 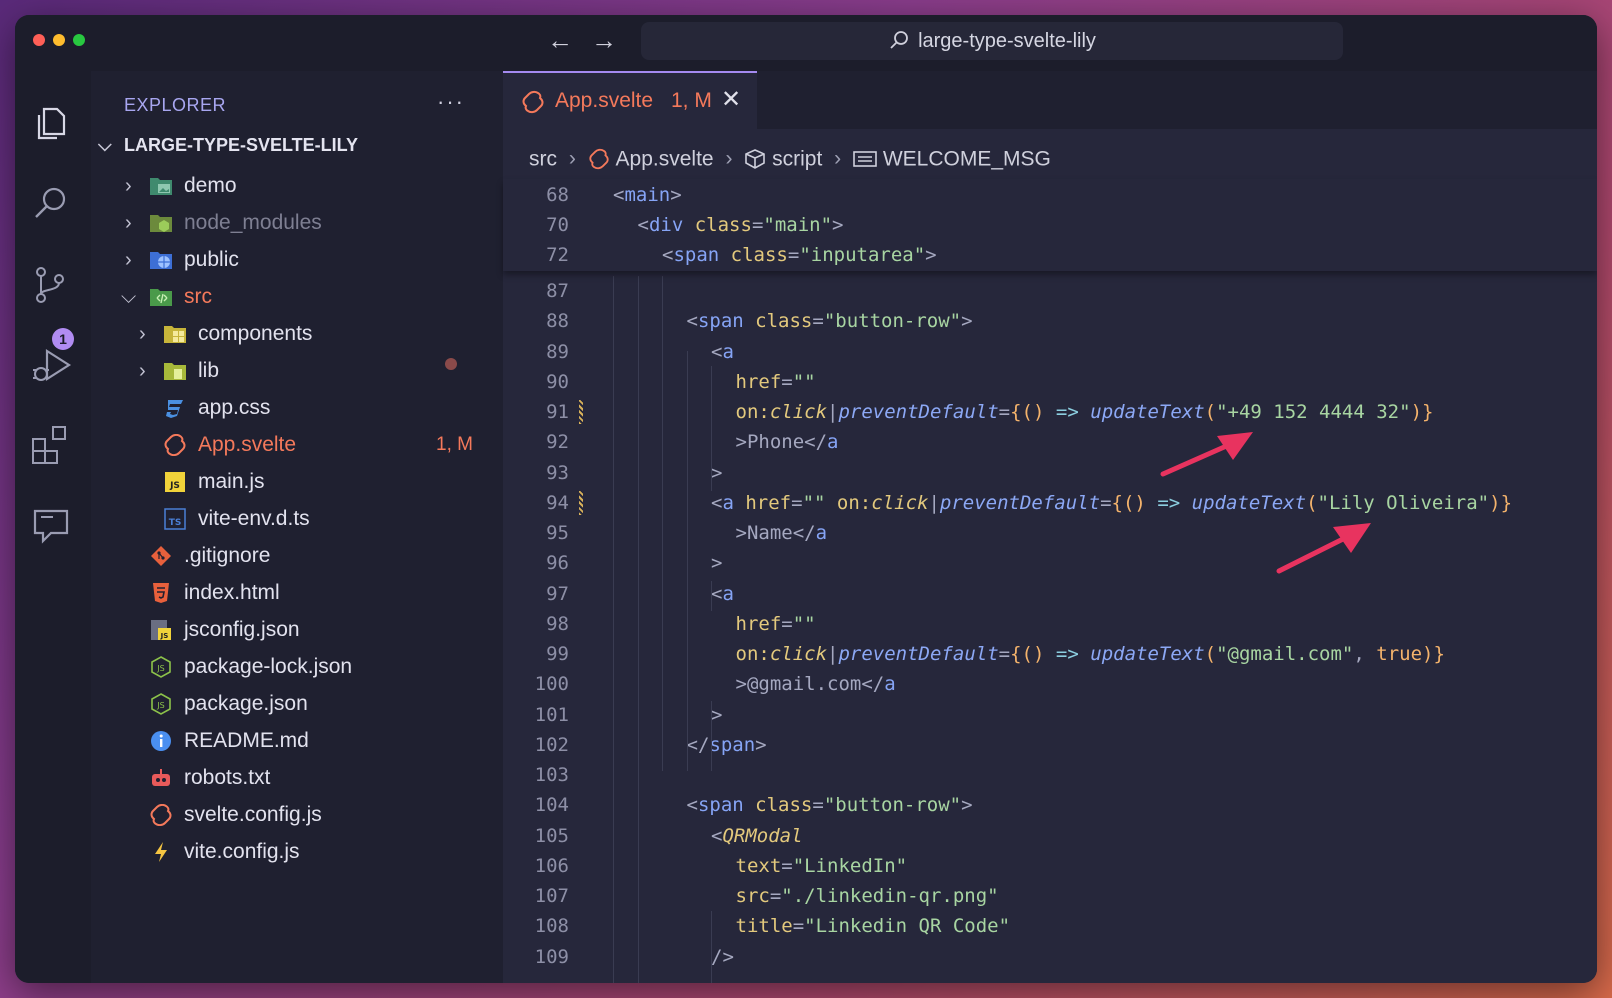 I want to click on search-icon, so click(x=51, y=203).